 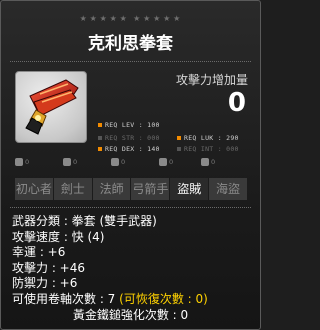 I want to click on stat-upgrade-slots: 可使用卷軸次數 : 7 (可恢復次數 : 0), so click(x=110, y=298).